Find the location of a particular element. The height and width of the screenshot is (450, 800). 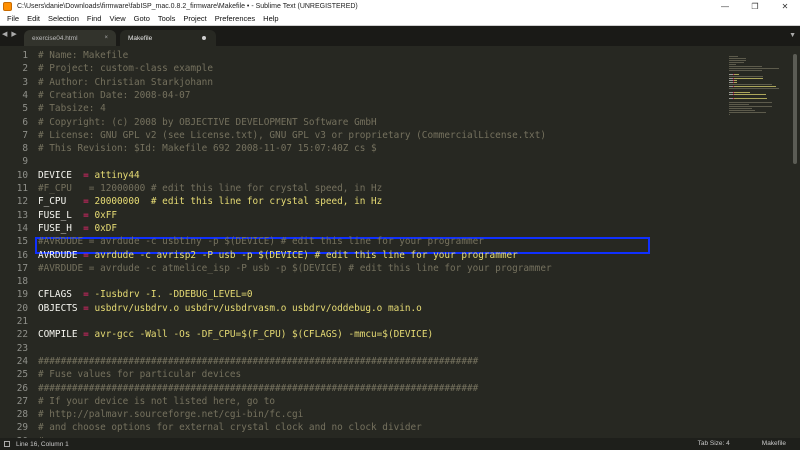

code-token: 0xDF is located at coordinates (103, 228).